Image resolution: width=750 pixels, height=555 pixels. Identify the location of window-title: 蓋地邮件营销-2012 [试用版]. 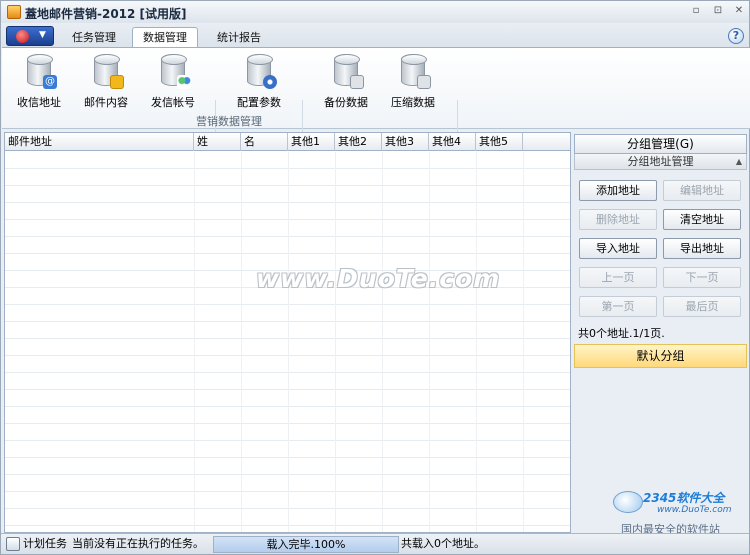
(106, 14).